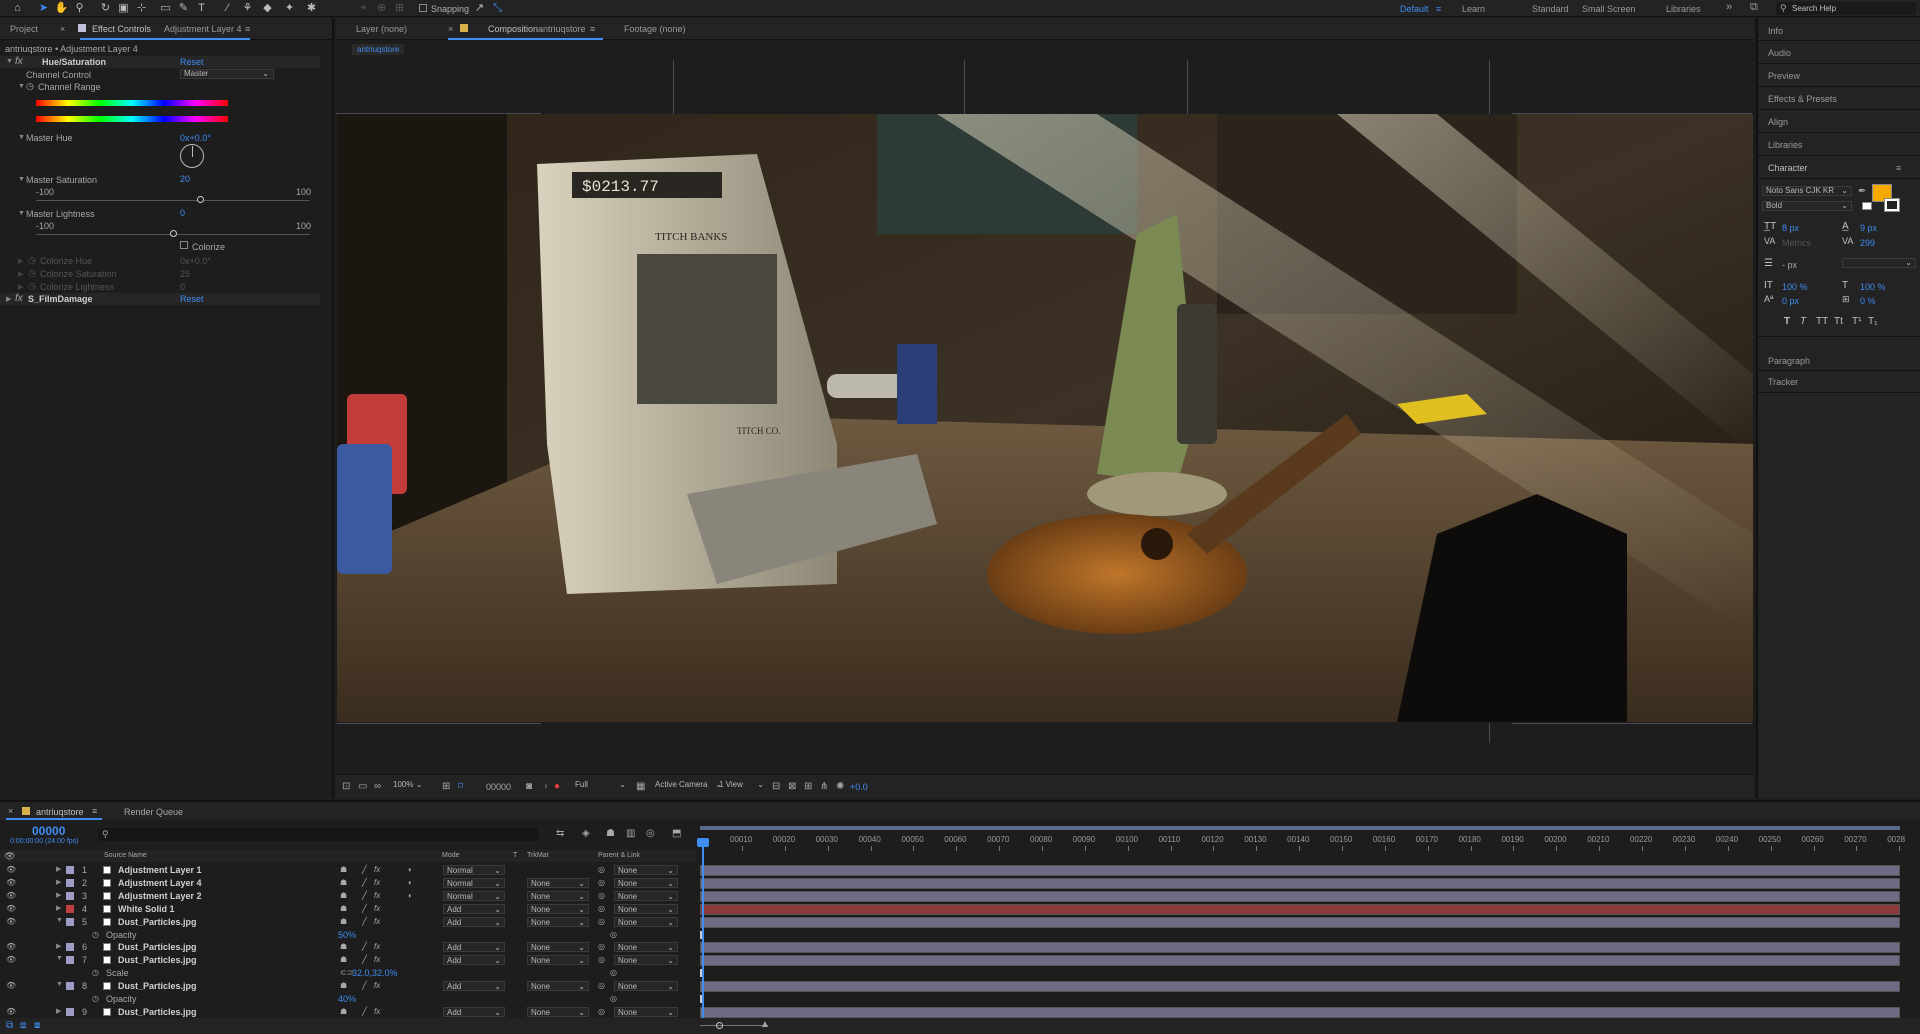 This screenshot has height=1034, width=1920. I want to click on blend-mode-dropdown: Normal ⌄, so click(474, 882).